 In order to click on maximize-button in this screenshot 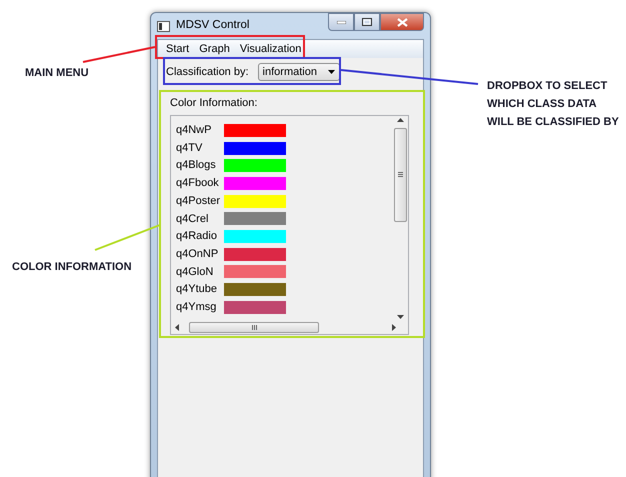, I will do `click(367, 22)`.